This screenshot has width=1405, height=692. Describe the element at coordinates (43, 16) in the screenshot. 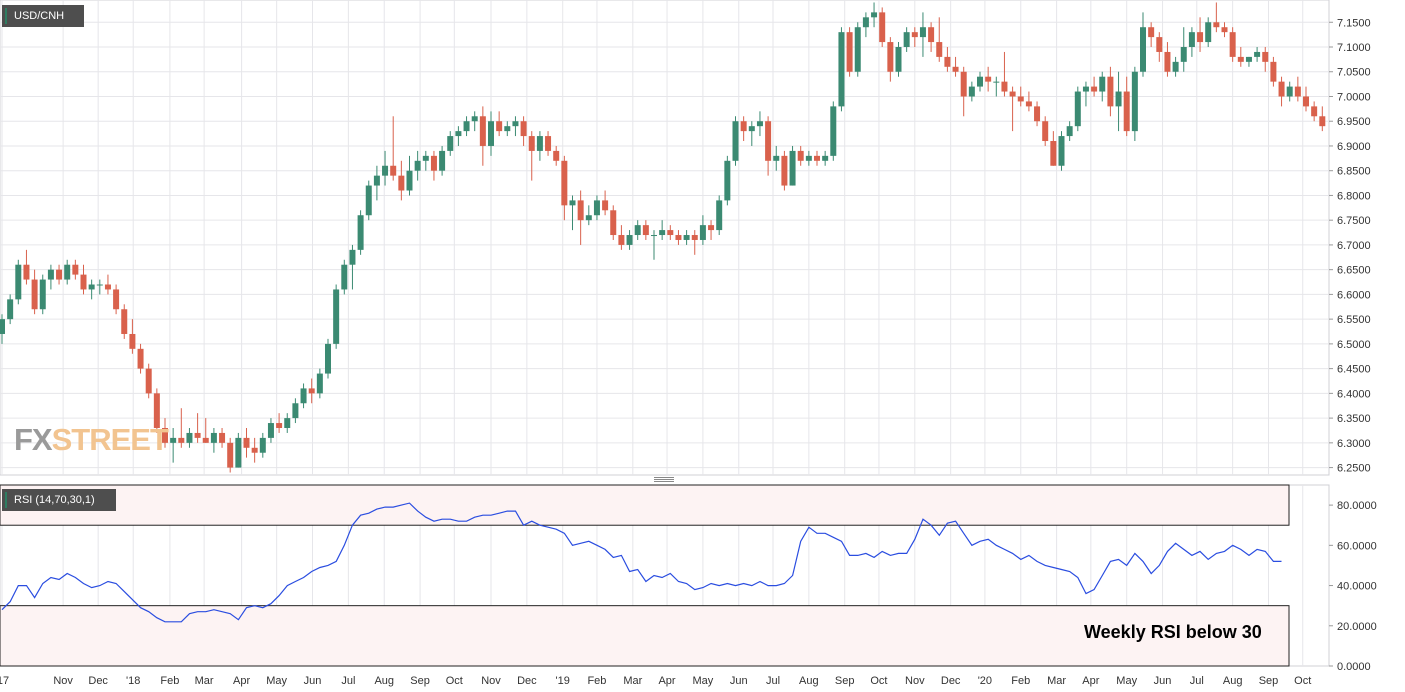

I see `symbol-label: USD/CNH` at that location.